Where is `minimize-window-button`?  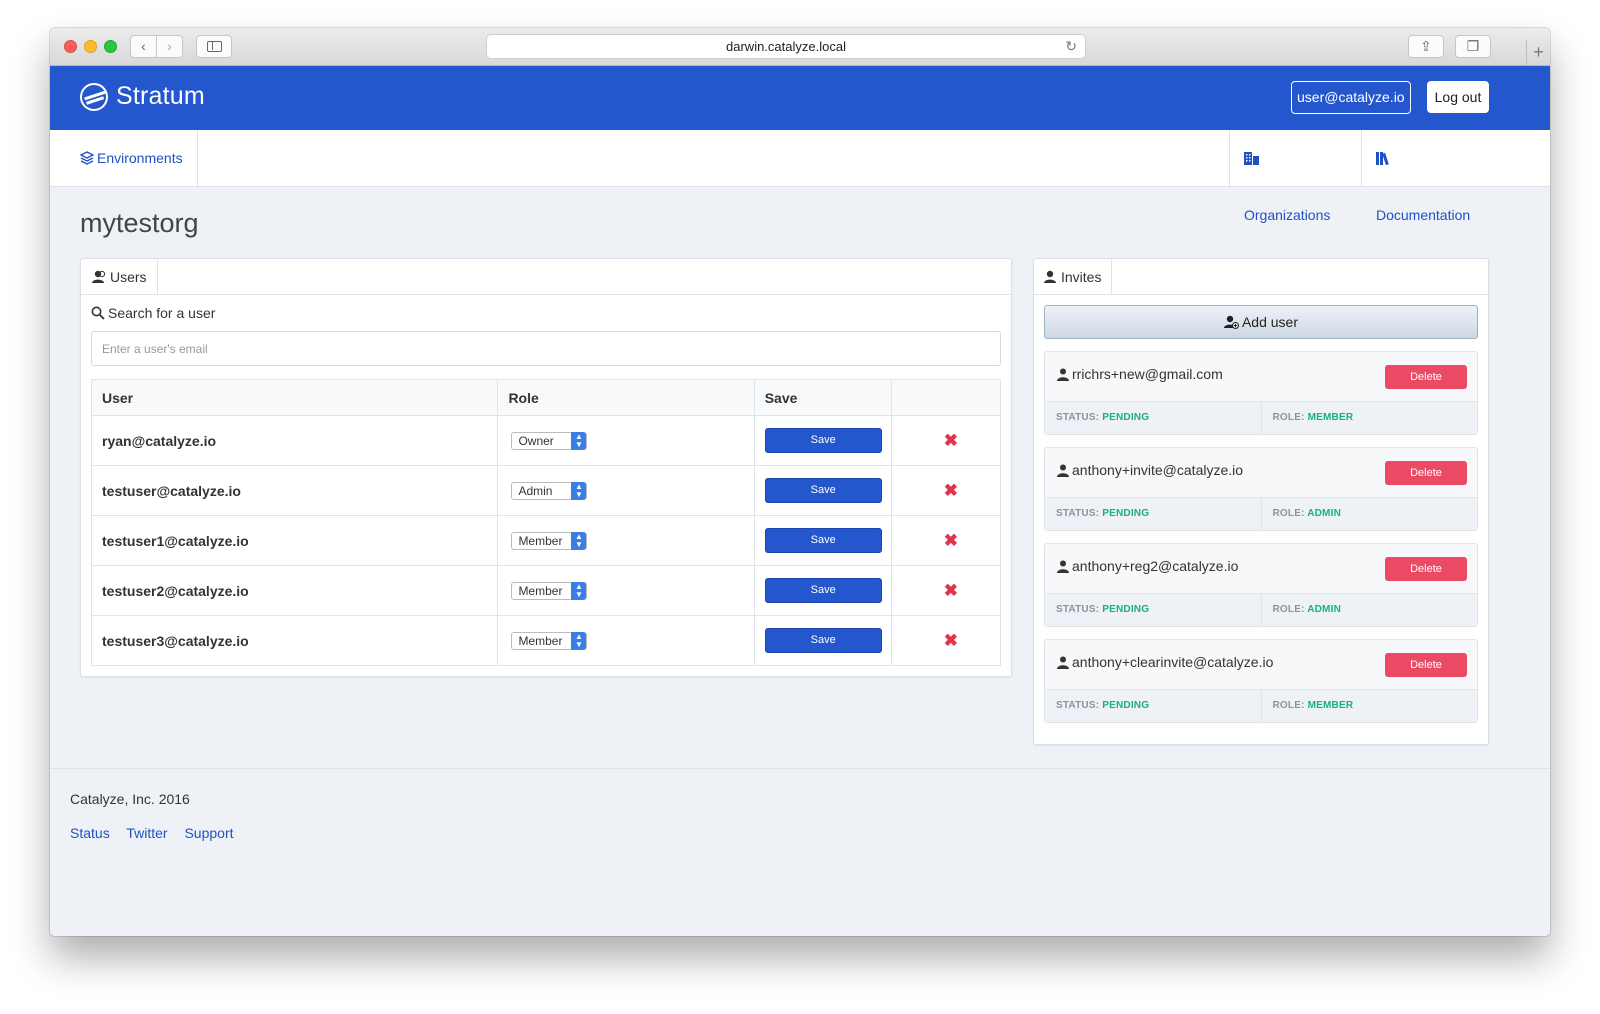 minimize-window-button is located at coordinates (90, 46).